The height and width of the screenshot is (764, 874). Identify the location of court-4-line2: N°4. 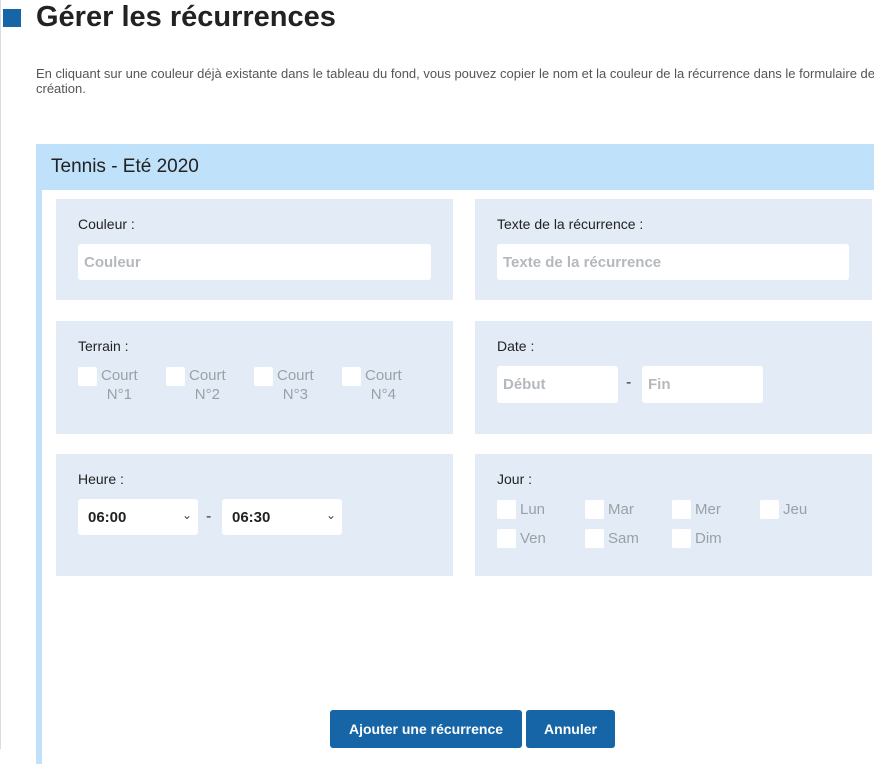
(383, 394).